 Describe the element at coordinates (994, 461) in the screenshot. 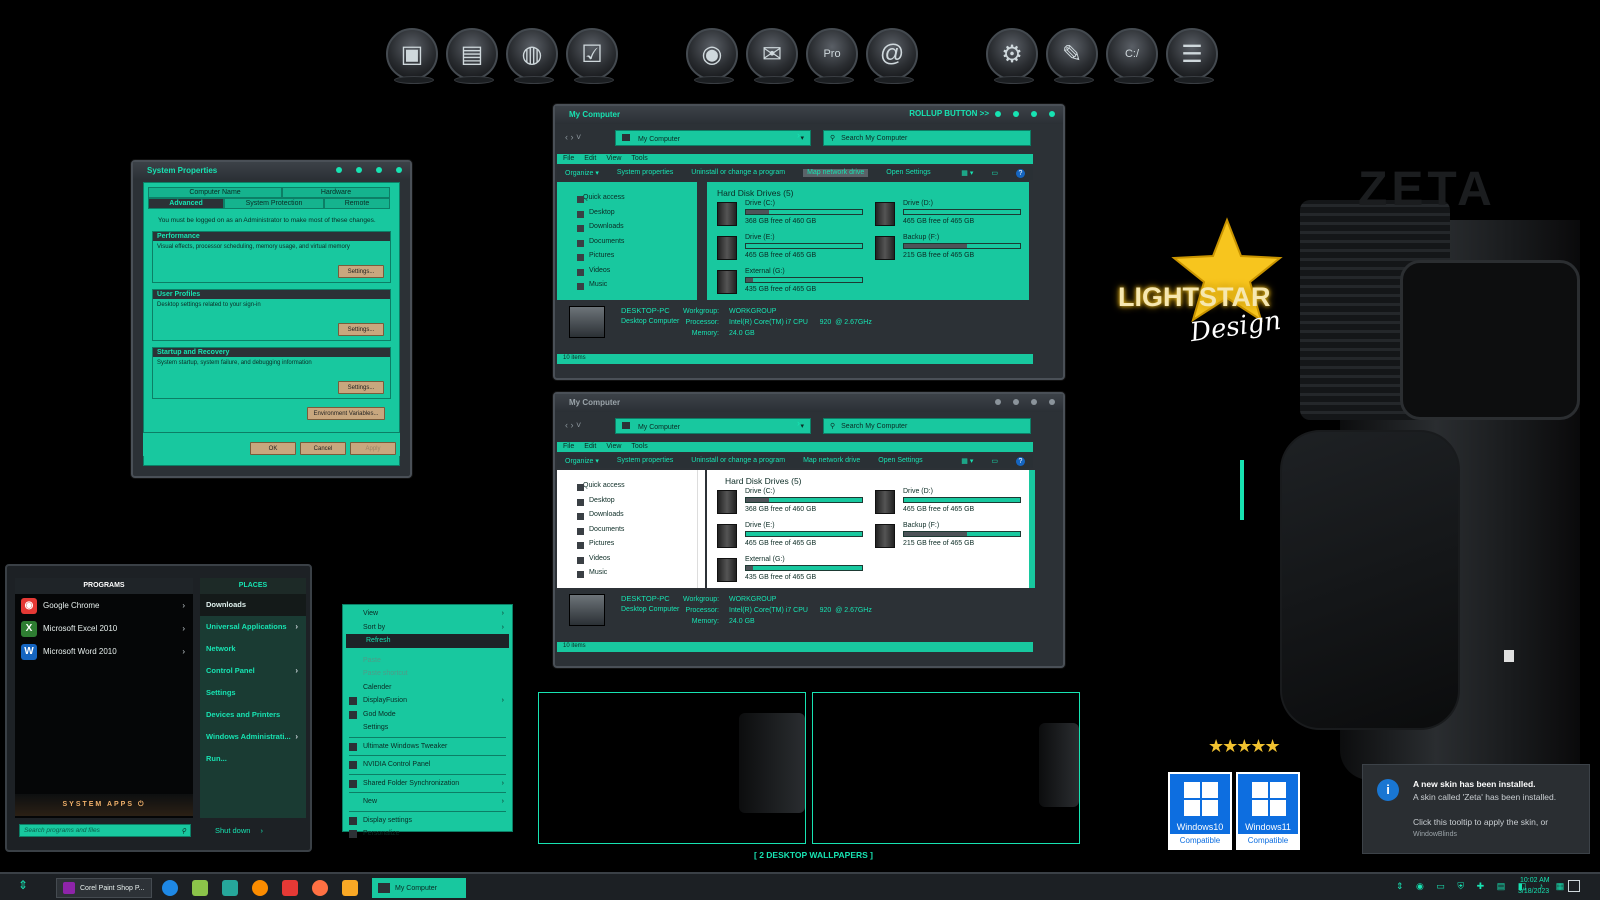

I see `preview-pane-icon: ▭` at that location.